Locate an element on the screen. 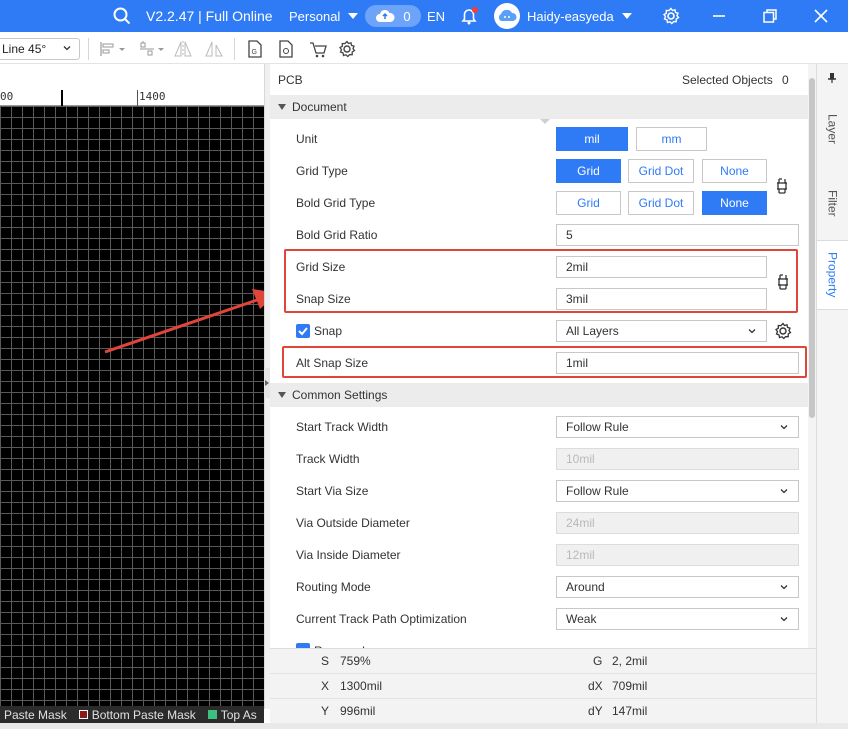  ruler-tick-label: 00 is located at coordinates (7, 96).